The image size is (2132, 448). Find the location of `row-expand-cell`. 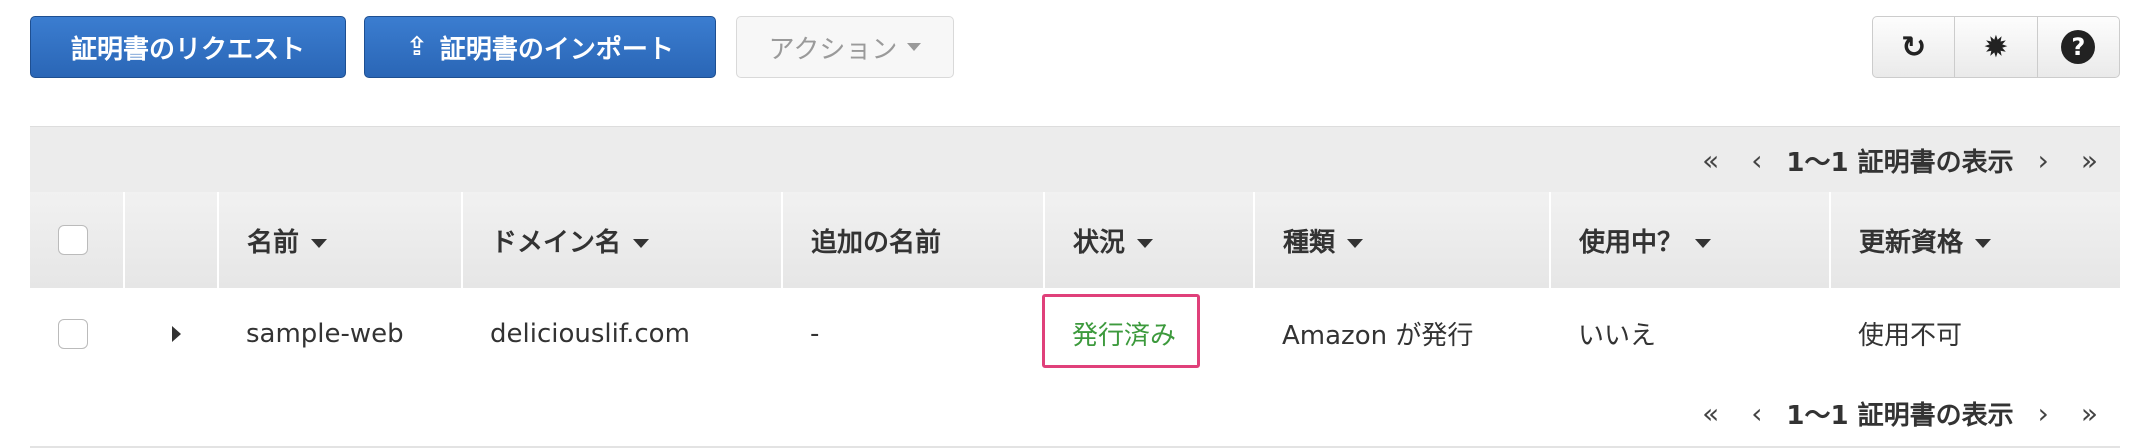

row-expand-cell is located at coordinates (171, 334).